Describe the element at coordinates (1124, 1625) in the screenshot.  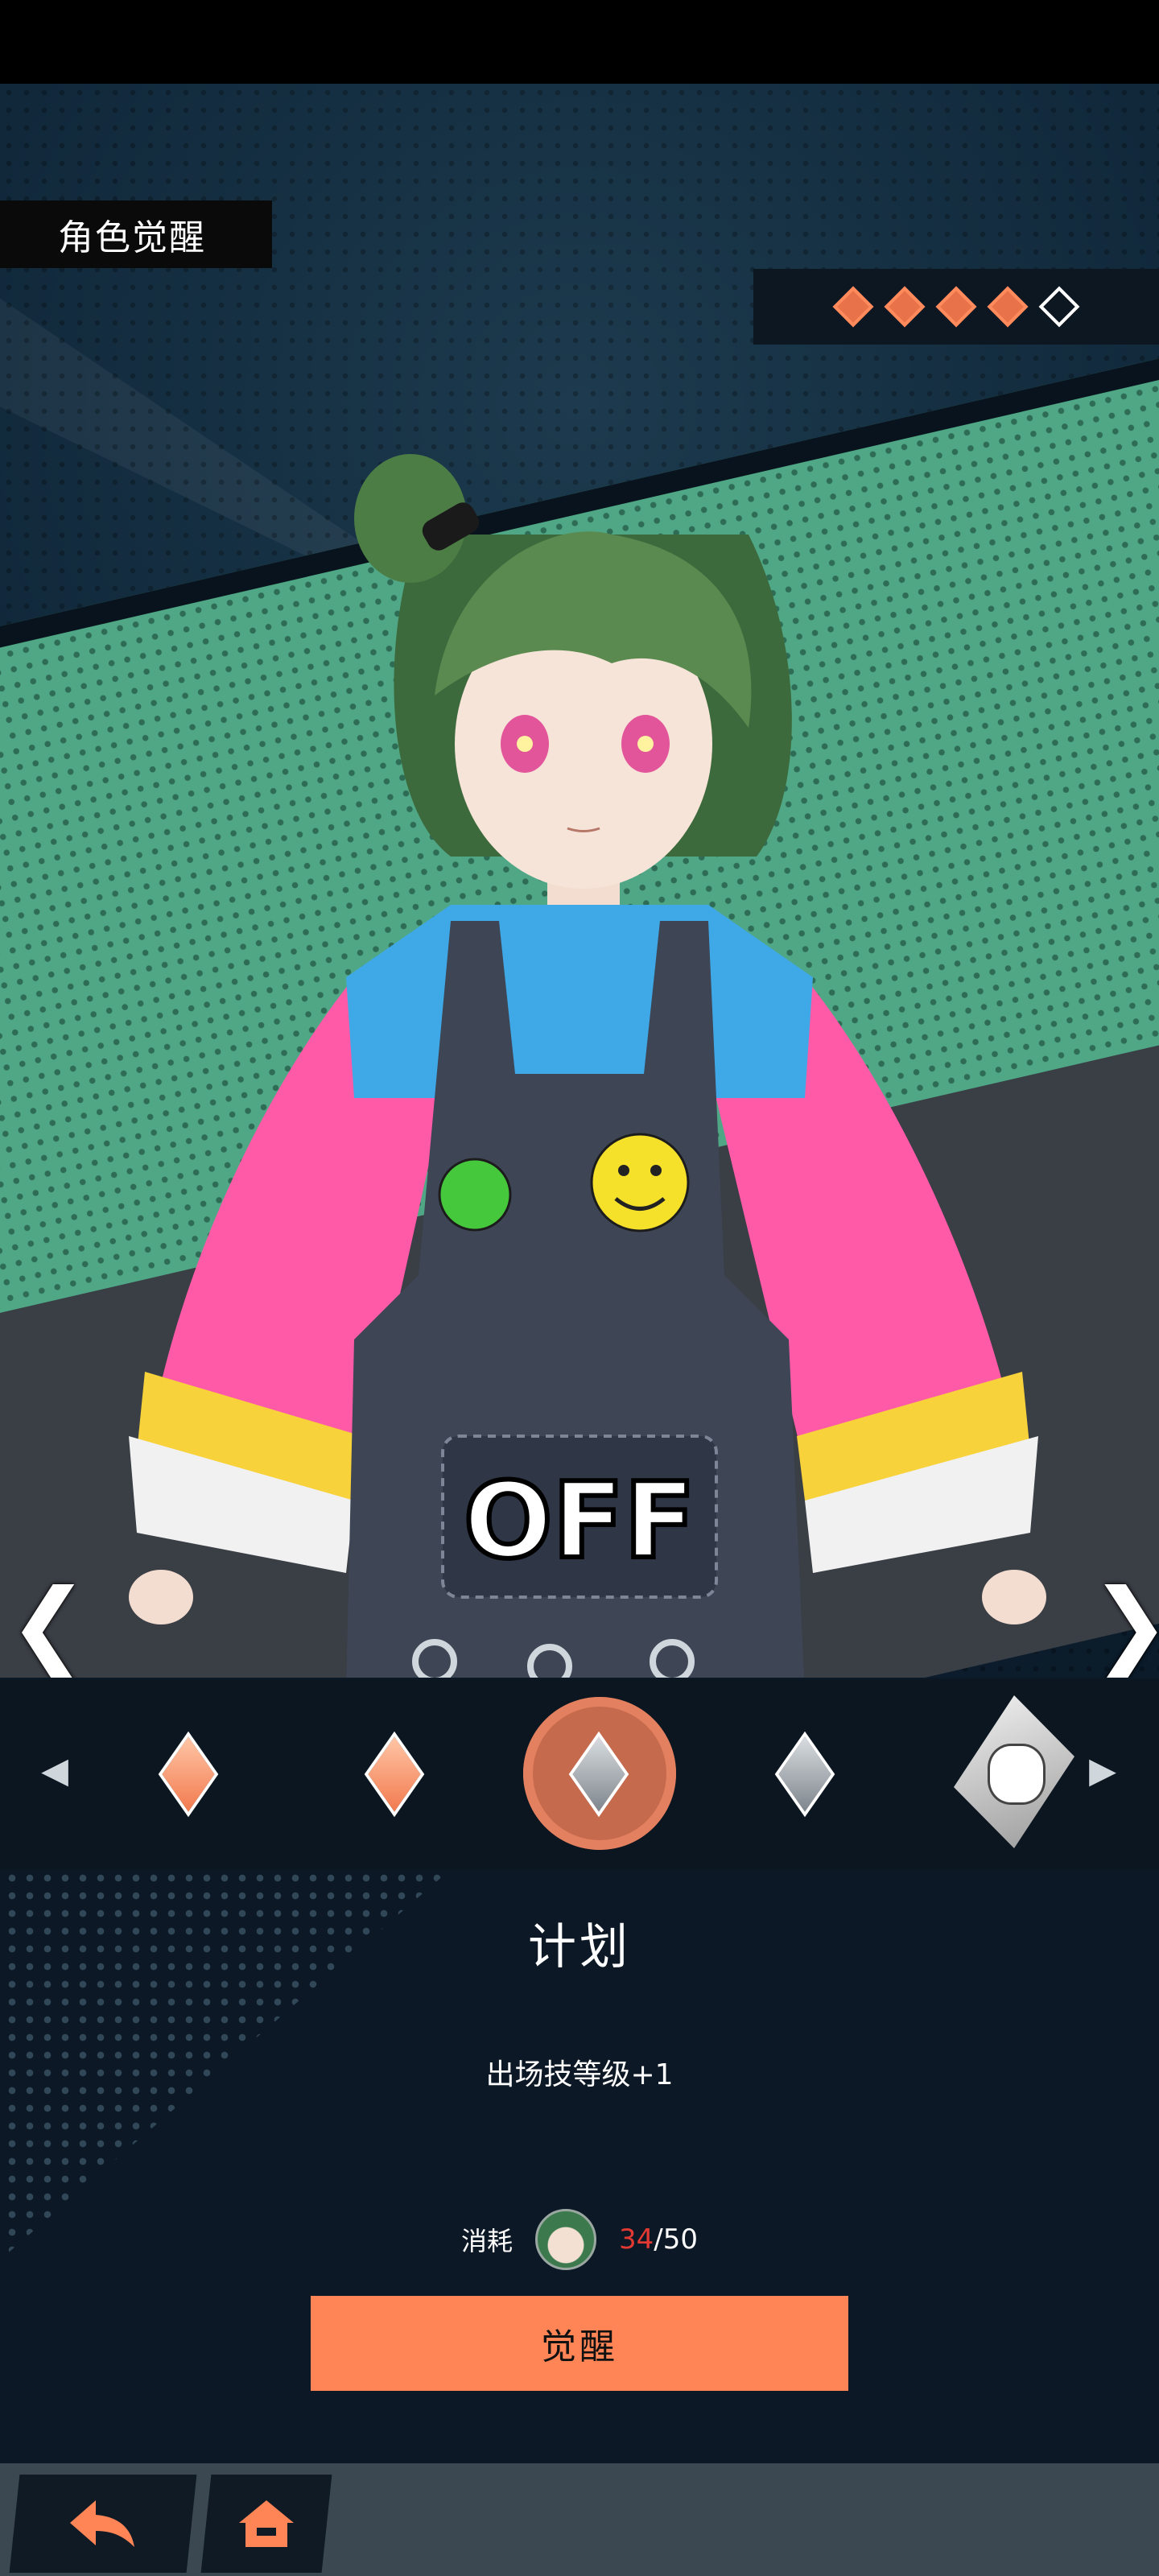
I see `next-character-arrow: ❯` at that location.